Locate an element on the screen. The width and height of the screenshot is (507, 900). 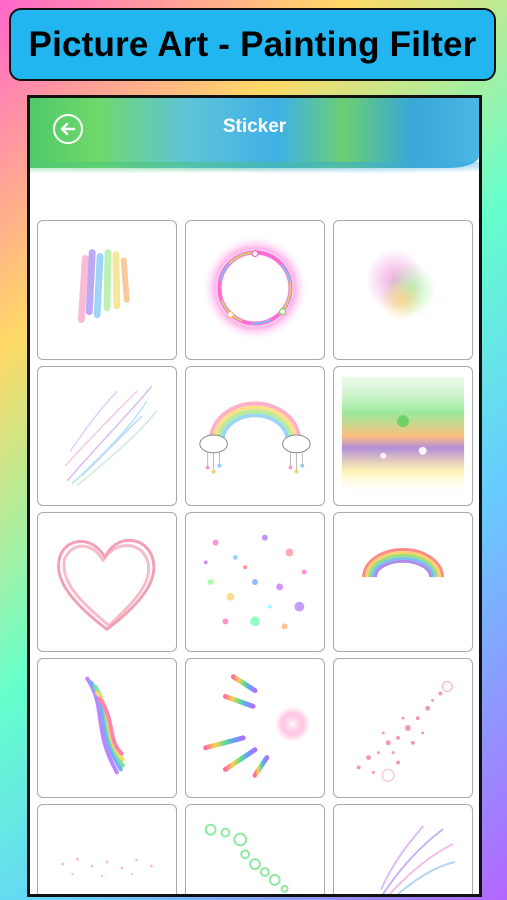
rainbow-wave-stroke-icon is located at coordinates (105, 725).